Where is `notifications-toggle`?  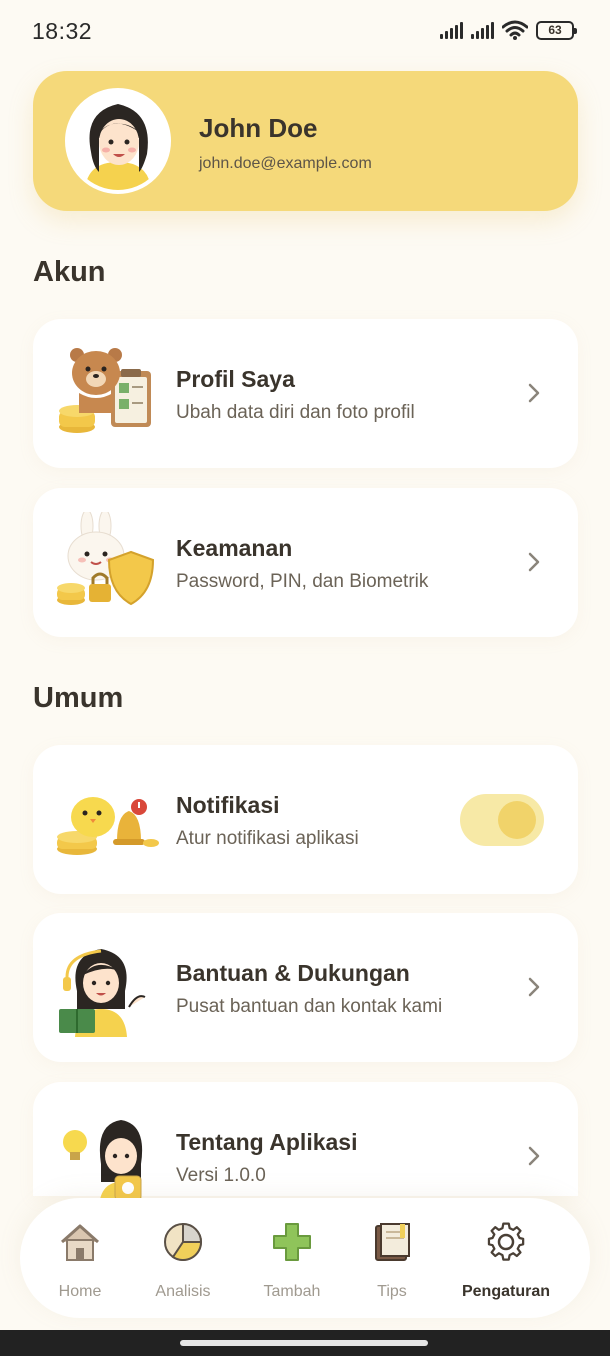
notifications-toggle is located at coordinates (502, 820).